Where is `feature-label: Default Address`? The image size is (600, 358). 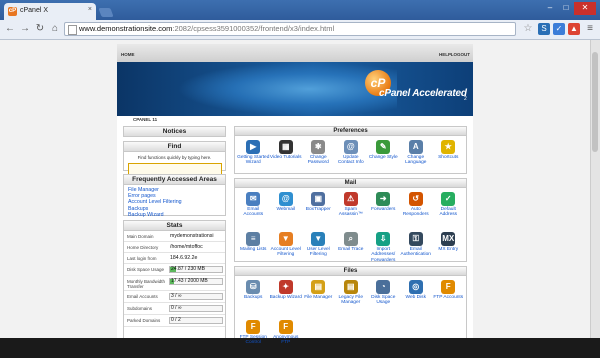 feature-label: Default Address is located at coordinates (448, 212).